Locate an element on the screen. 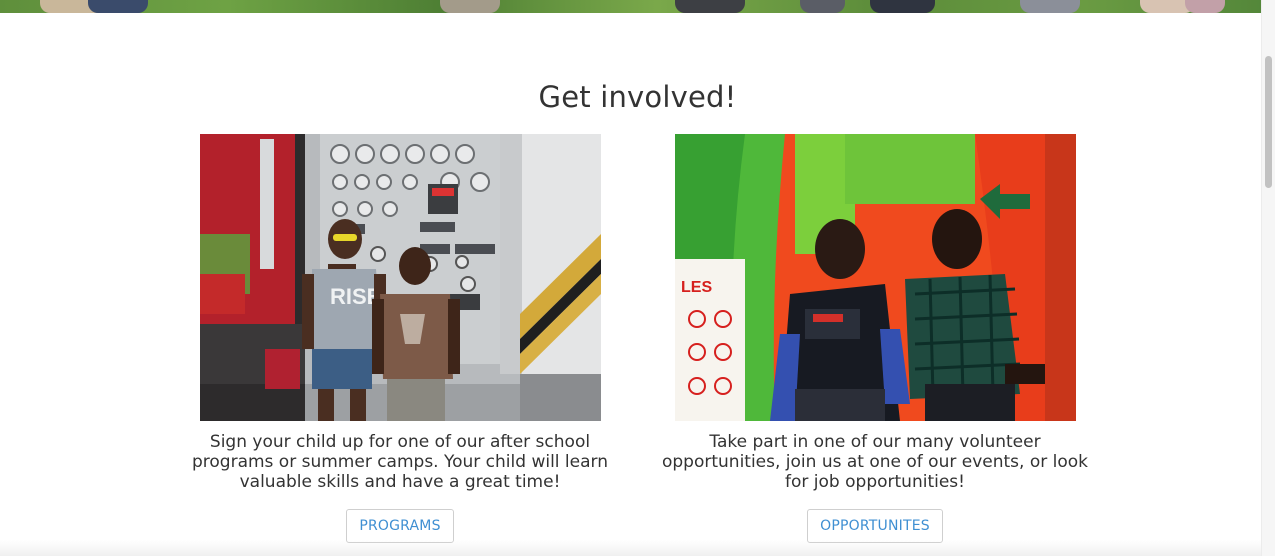 The width and height of the screenshot is (1275, 556). svg-text: LES is located at coordinates (696, 287).